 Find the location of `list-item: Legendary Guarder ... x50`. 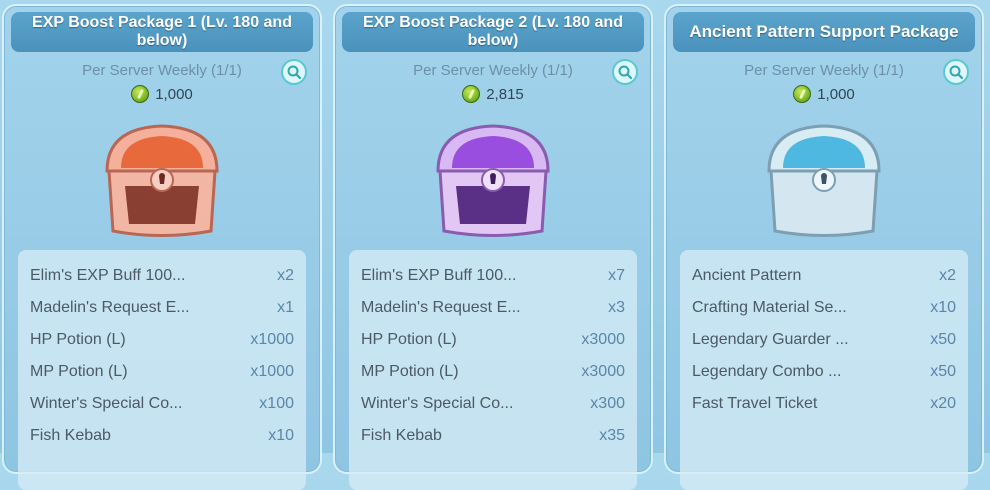

list-item: Legendary Guarder ... x50 is located at coordinates (824, 339).